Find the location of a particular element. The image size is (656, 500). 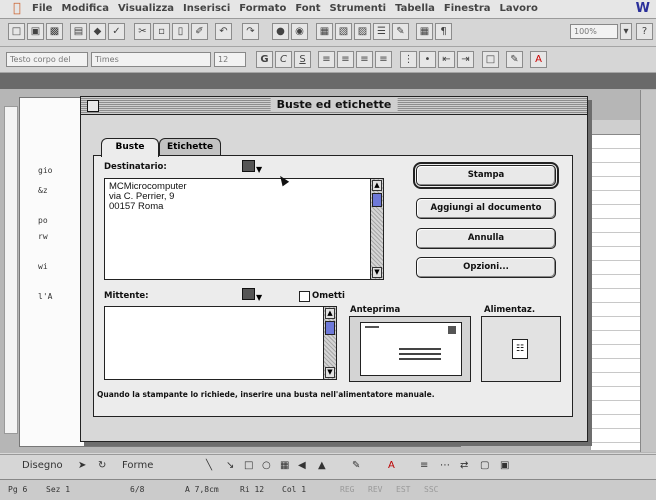

font-select: Times is located at coordinates (151, 59).